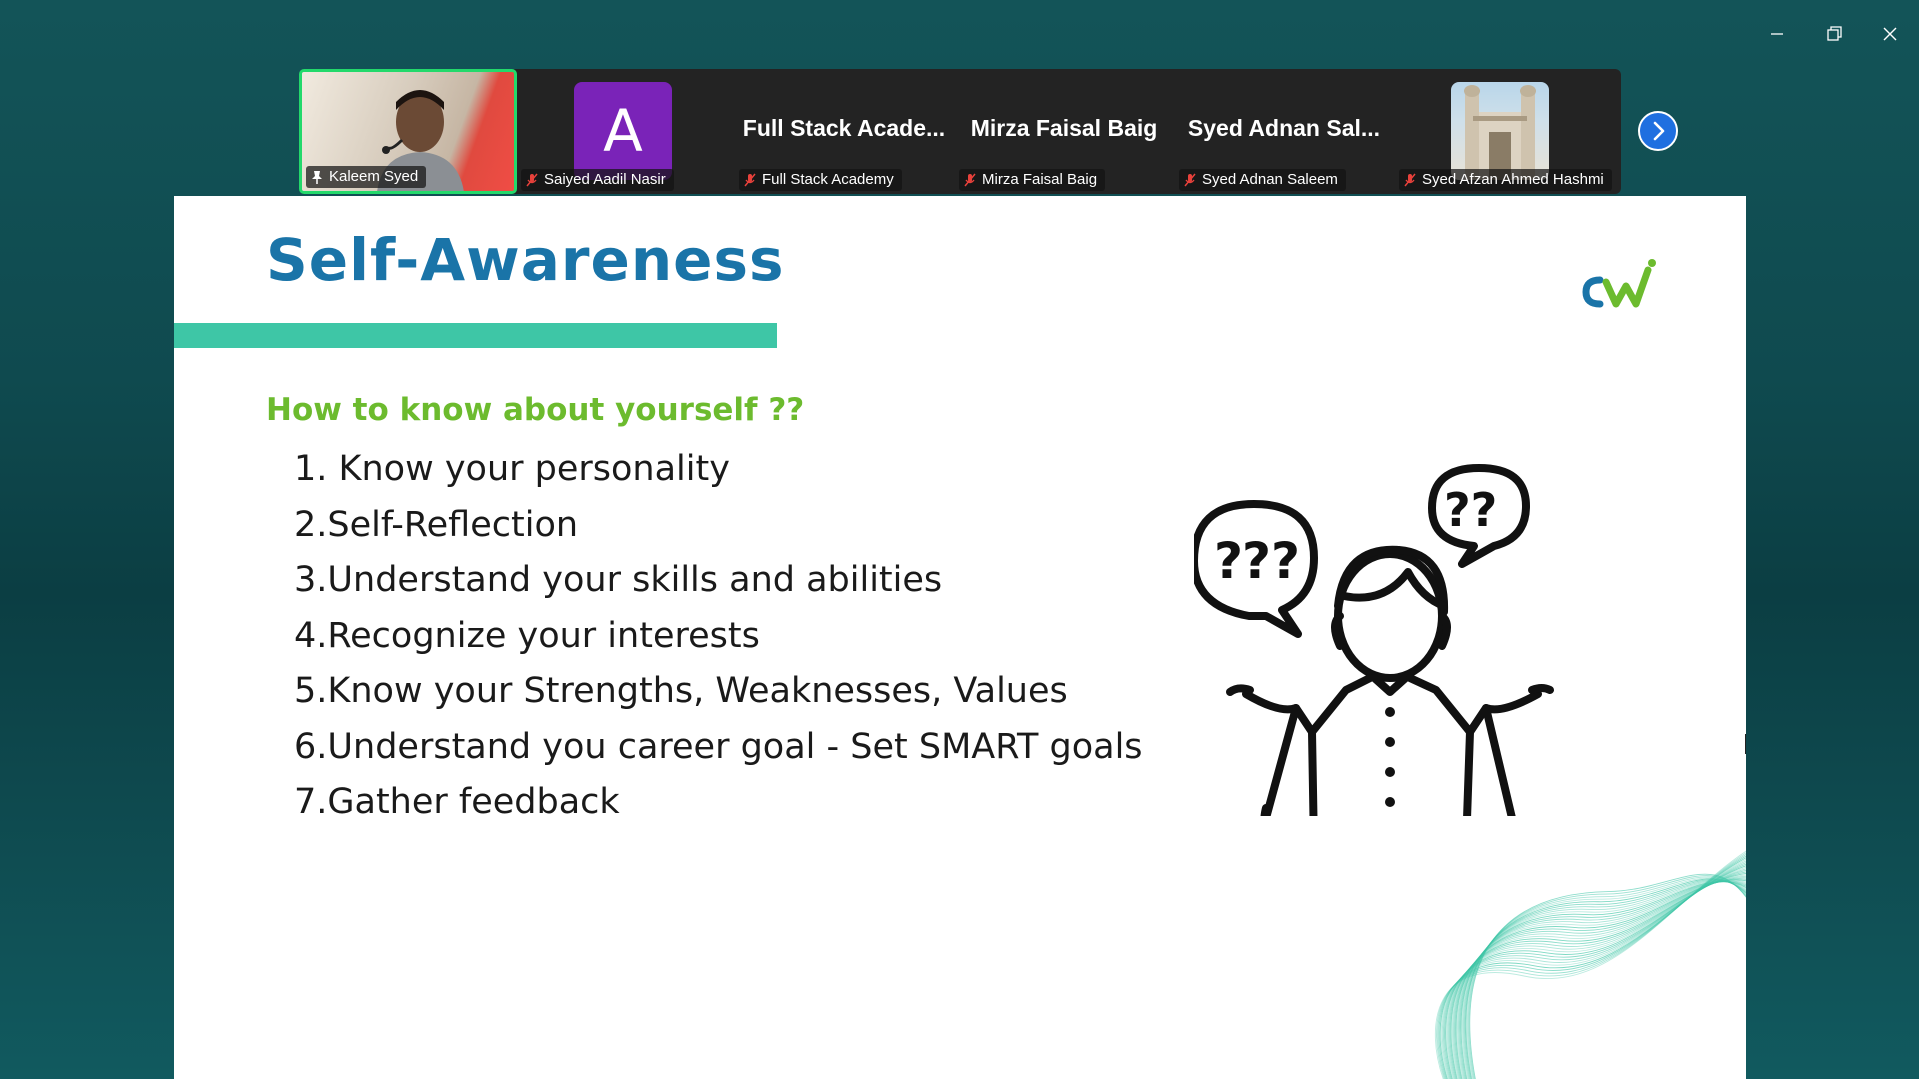  Describe the element at coordinates (597, 180) in the screenshot. I see `participant-name-tag: Saiyed Aadil Nasir` at that location.